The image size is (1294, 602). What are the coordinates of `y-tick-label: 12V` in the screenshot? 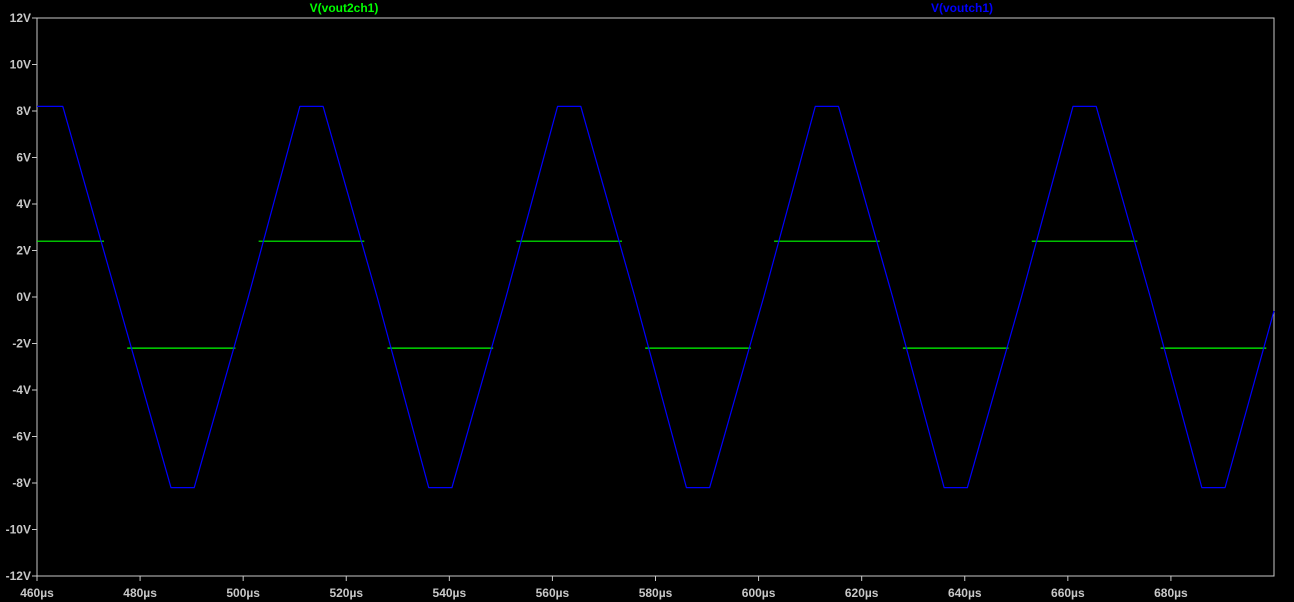 It's located at (20, 18).